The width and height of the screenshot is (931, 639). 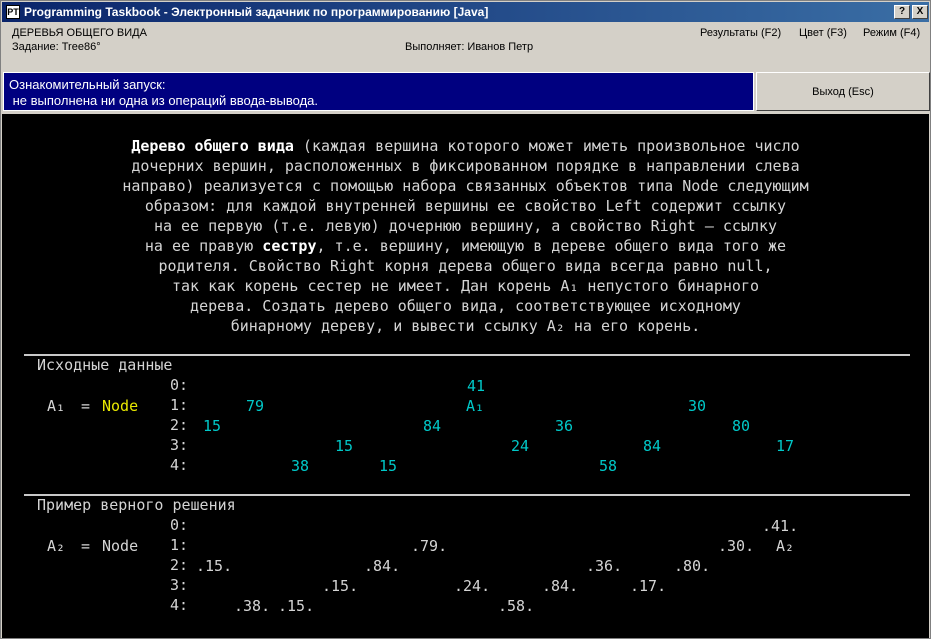 What do you see at coordinates (472, 586) in the screenshot?
I see `output-node: .24.` at bounding box center [472, 586].